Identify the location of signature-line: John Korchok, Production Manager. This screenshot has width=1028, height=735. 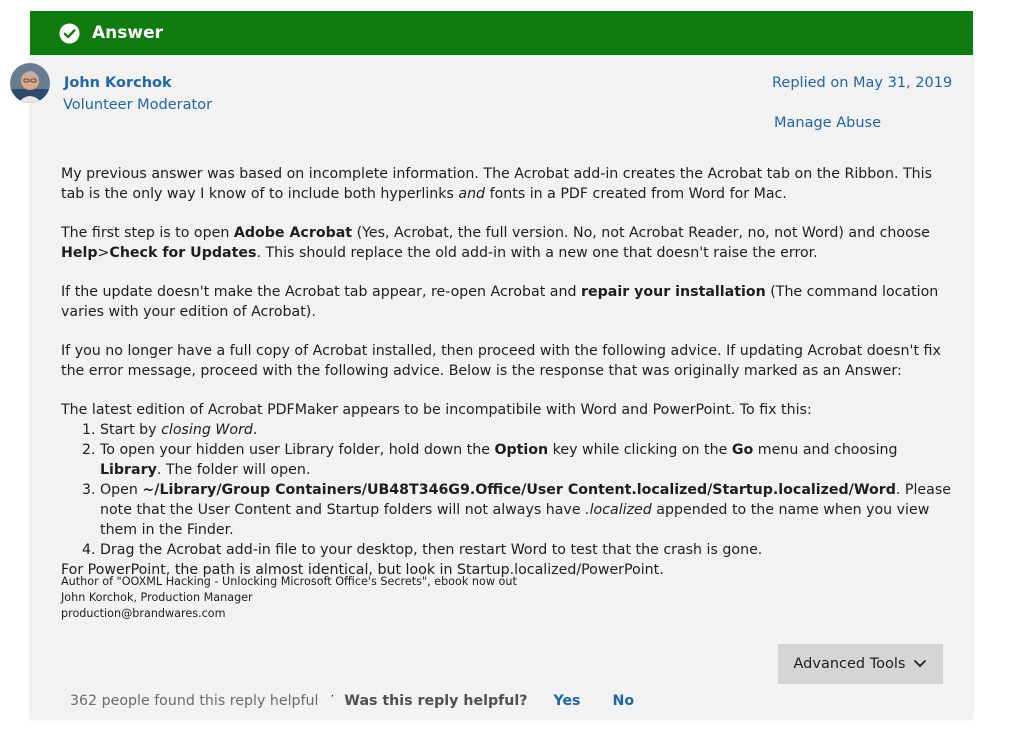
(157, 597).